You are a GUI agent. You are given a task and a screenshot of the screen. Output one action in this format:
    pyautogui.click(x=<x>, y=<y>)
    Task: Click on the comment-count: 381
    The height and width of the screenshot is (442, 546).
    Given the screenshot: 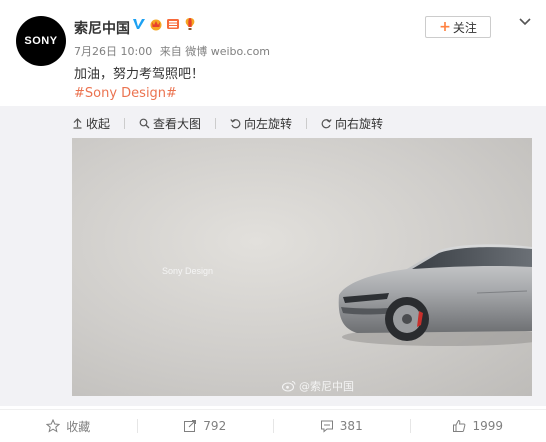 What is the action you would take?
    pyautogui.click(x=351, y=426)
    